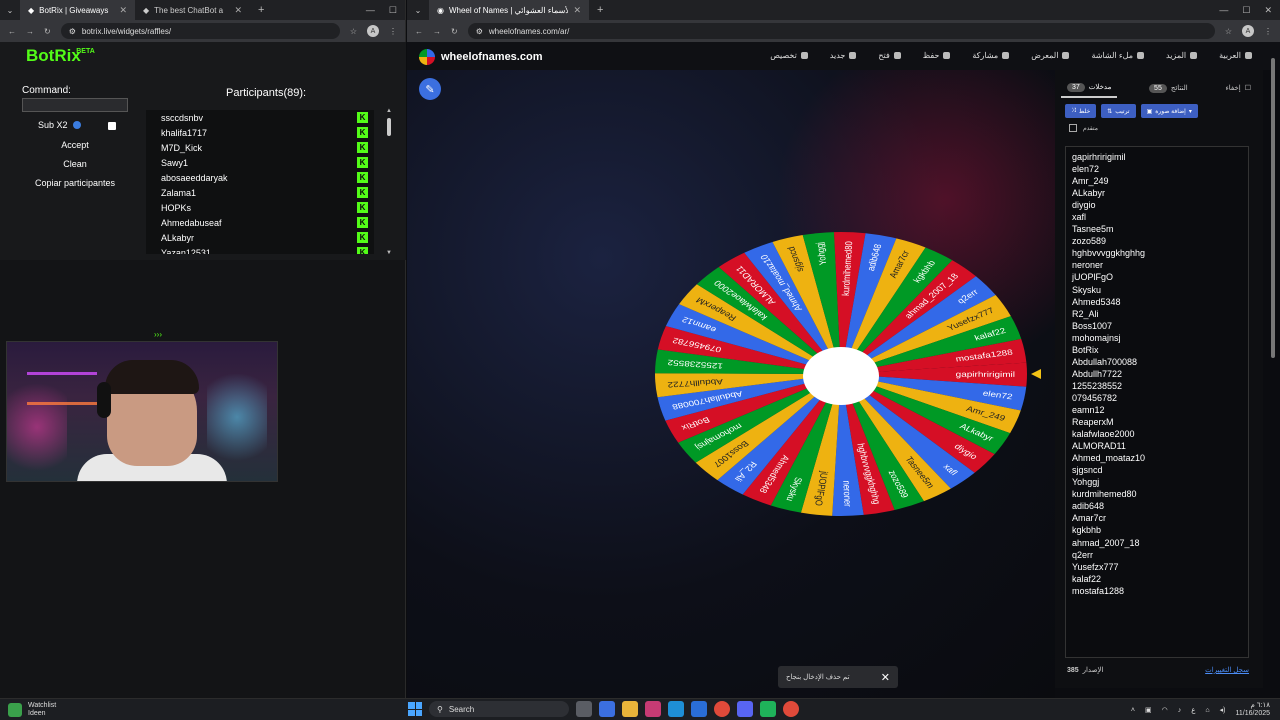 This screenshot has height=720, width=1280. I want to click on tab-entries: 37 مدخلات, so click(1089, 88).